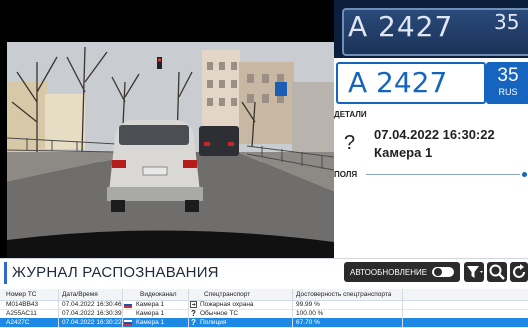 This screenshot has width=528, height=328. What do you see at coordinates (346, 174) in the screenshot?
I see `fields-heading: ПОЛЯ` at bounding box center [346, 174].